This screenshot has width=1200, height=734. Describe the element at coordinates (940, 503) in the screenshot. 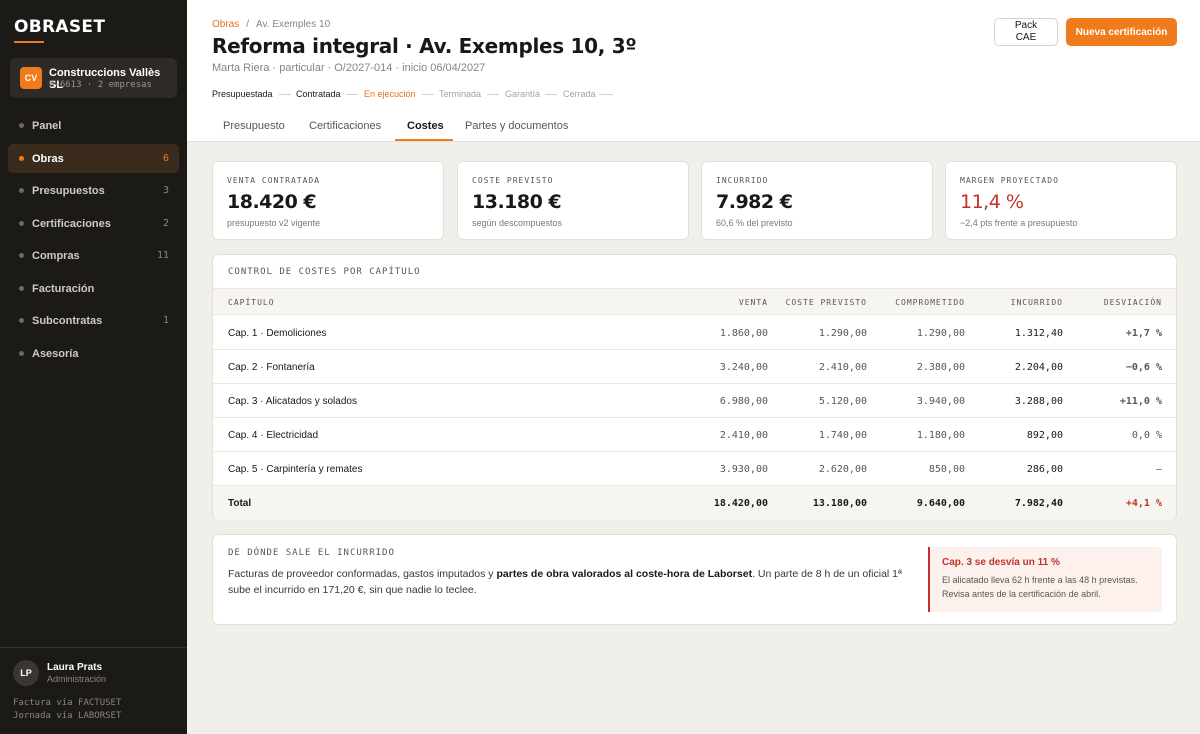

I see `cell-comprometido: 9.640,00` at that location.